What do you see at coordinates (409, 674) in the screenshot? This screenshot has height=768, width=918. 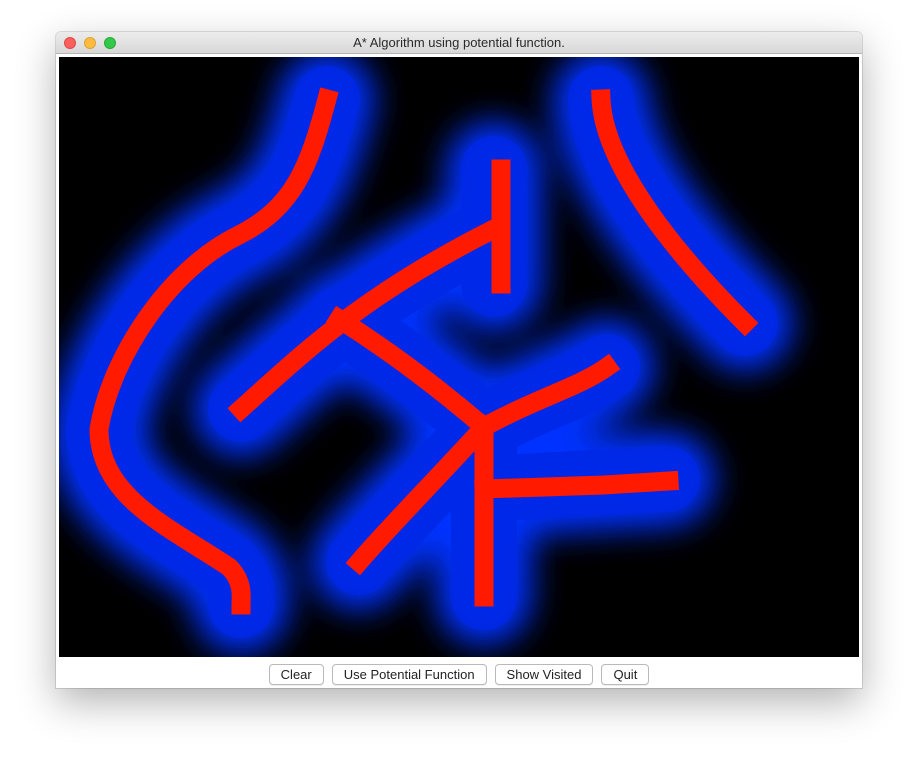 I see `use-potential-function-button: Use Potential Function` at bounding box center [409, 674].